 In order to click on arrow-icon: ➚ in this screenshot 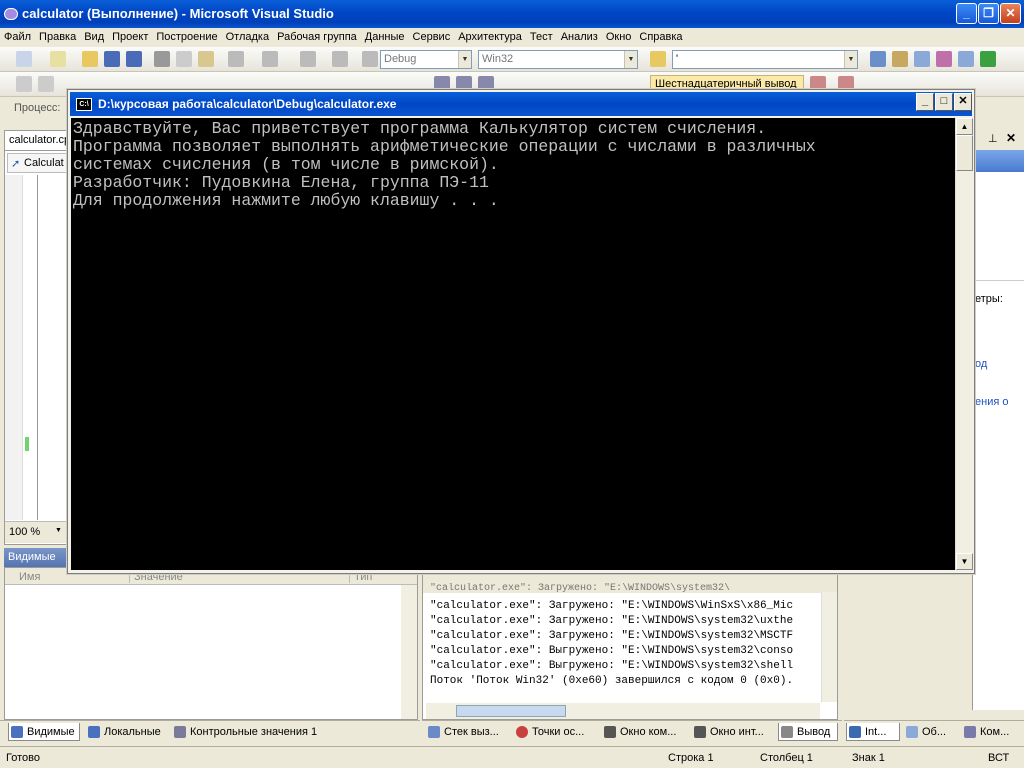, I will do `click(16, 164)`.